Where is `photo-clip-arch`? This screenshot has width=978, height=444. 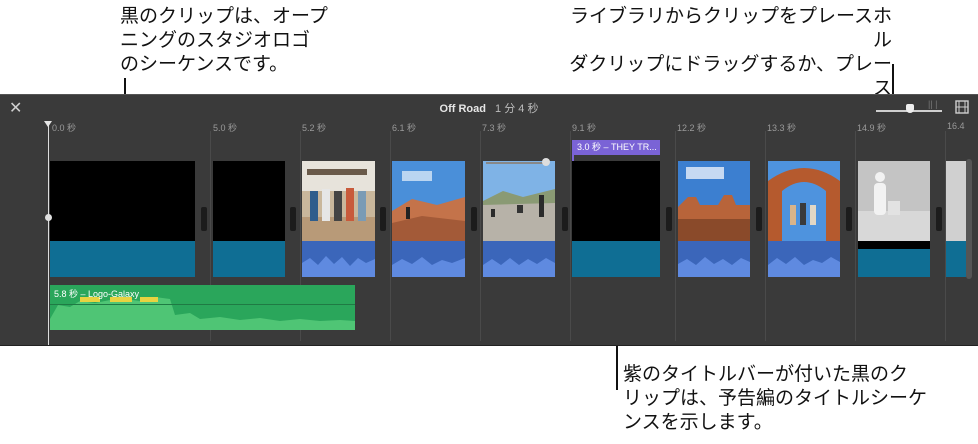
photo-clip-arch is located at coordinates (804, 219).